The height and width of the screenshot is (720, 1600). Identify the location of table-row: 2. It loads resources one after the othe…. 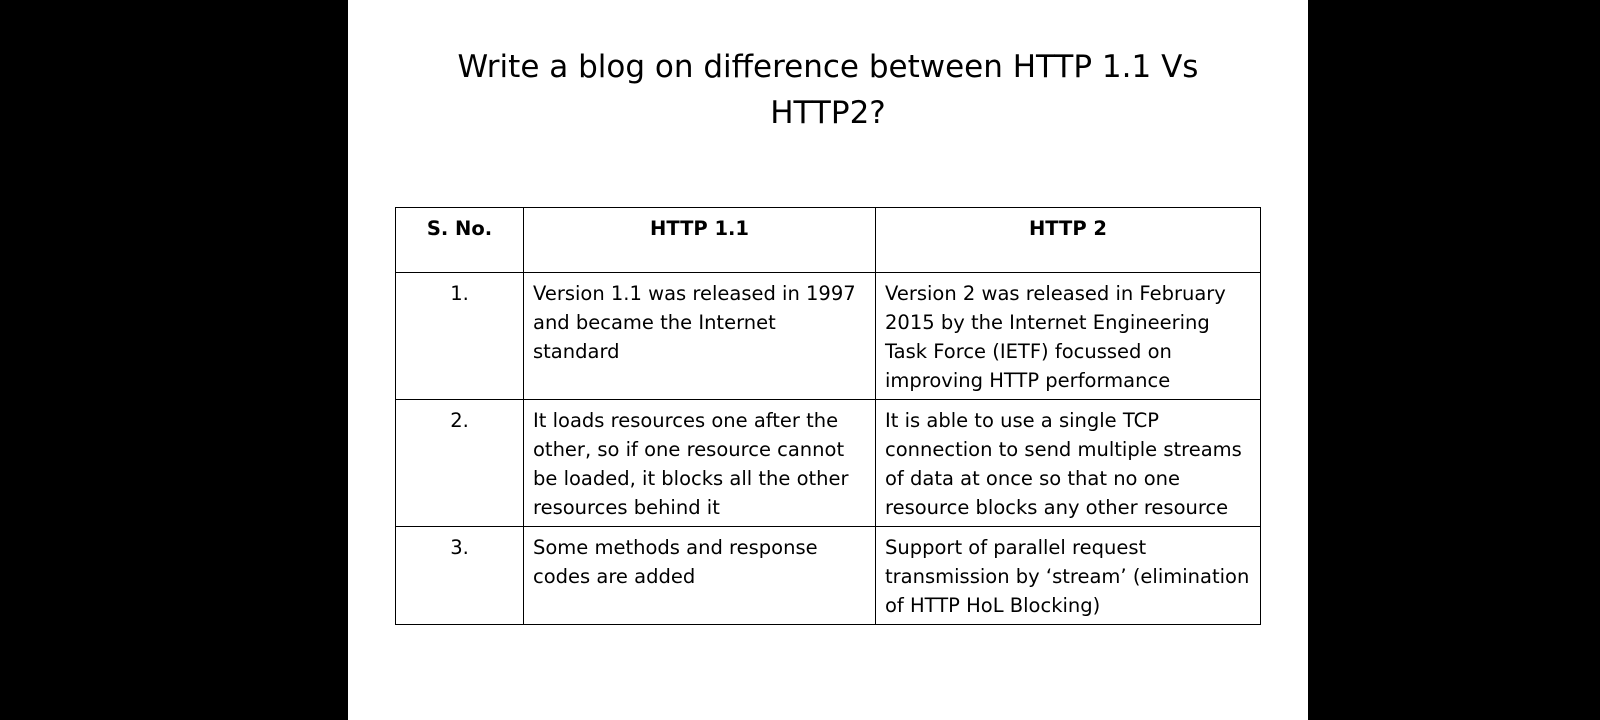
(828, 463).